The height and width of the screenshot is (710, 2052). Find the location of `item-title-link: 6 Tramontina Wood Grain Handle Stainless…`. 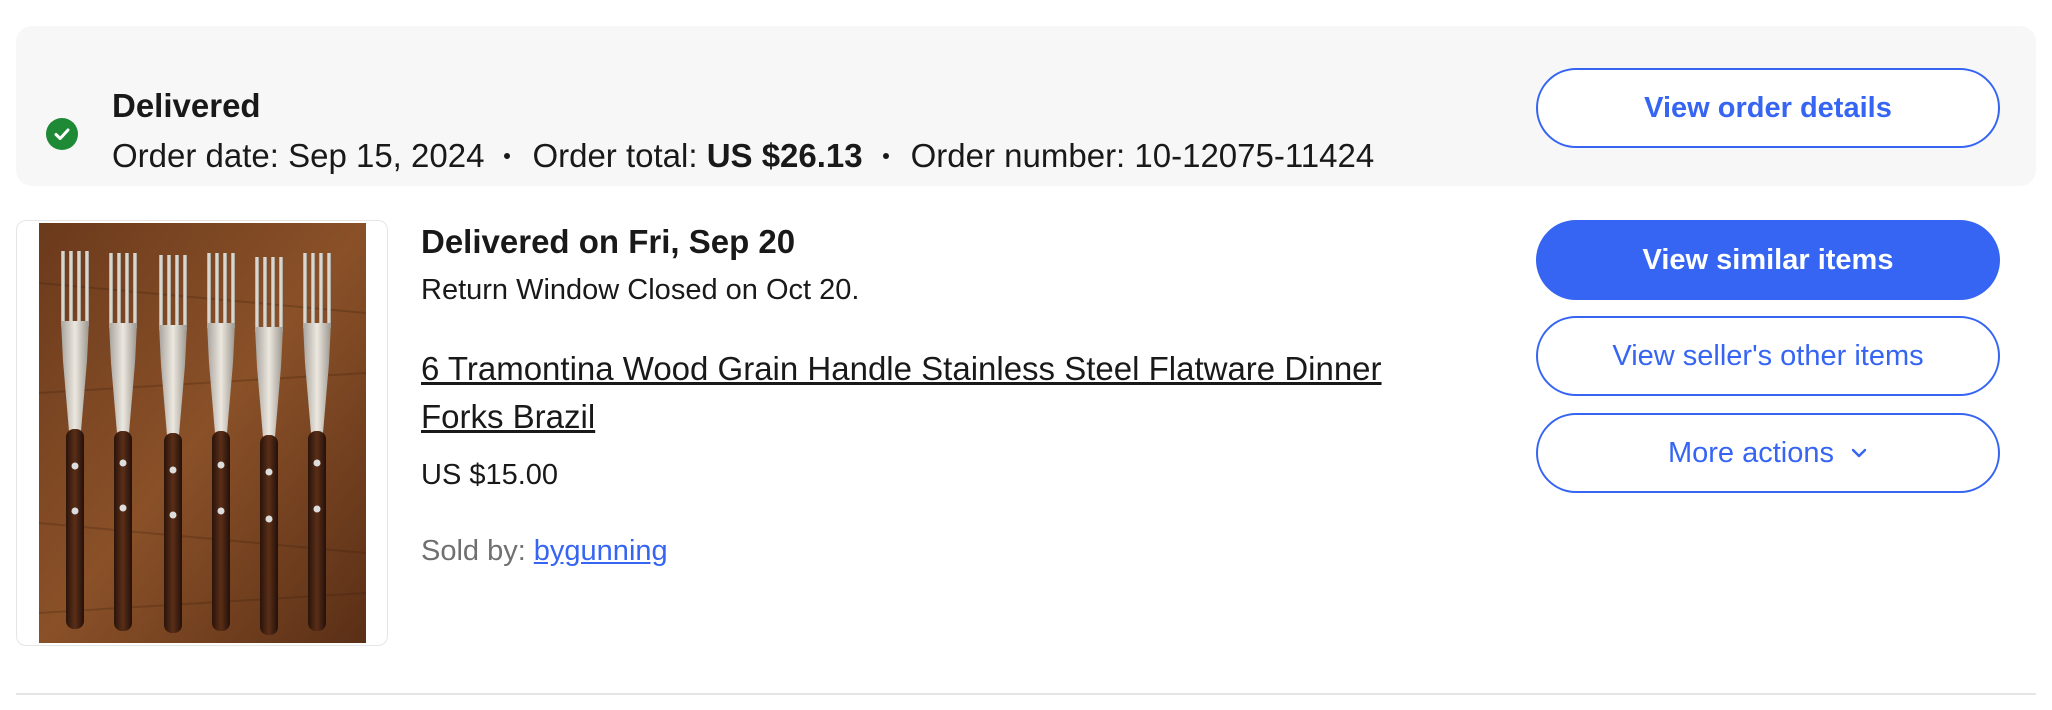

item-title-link: 6 Tramontina Wood Grain Handle Stainless… is located at coordinates (926, 393).